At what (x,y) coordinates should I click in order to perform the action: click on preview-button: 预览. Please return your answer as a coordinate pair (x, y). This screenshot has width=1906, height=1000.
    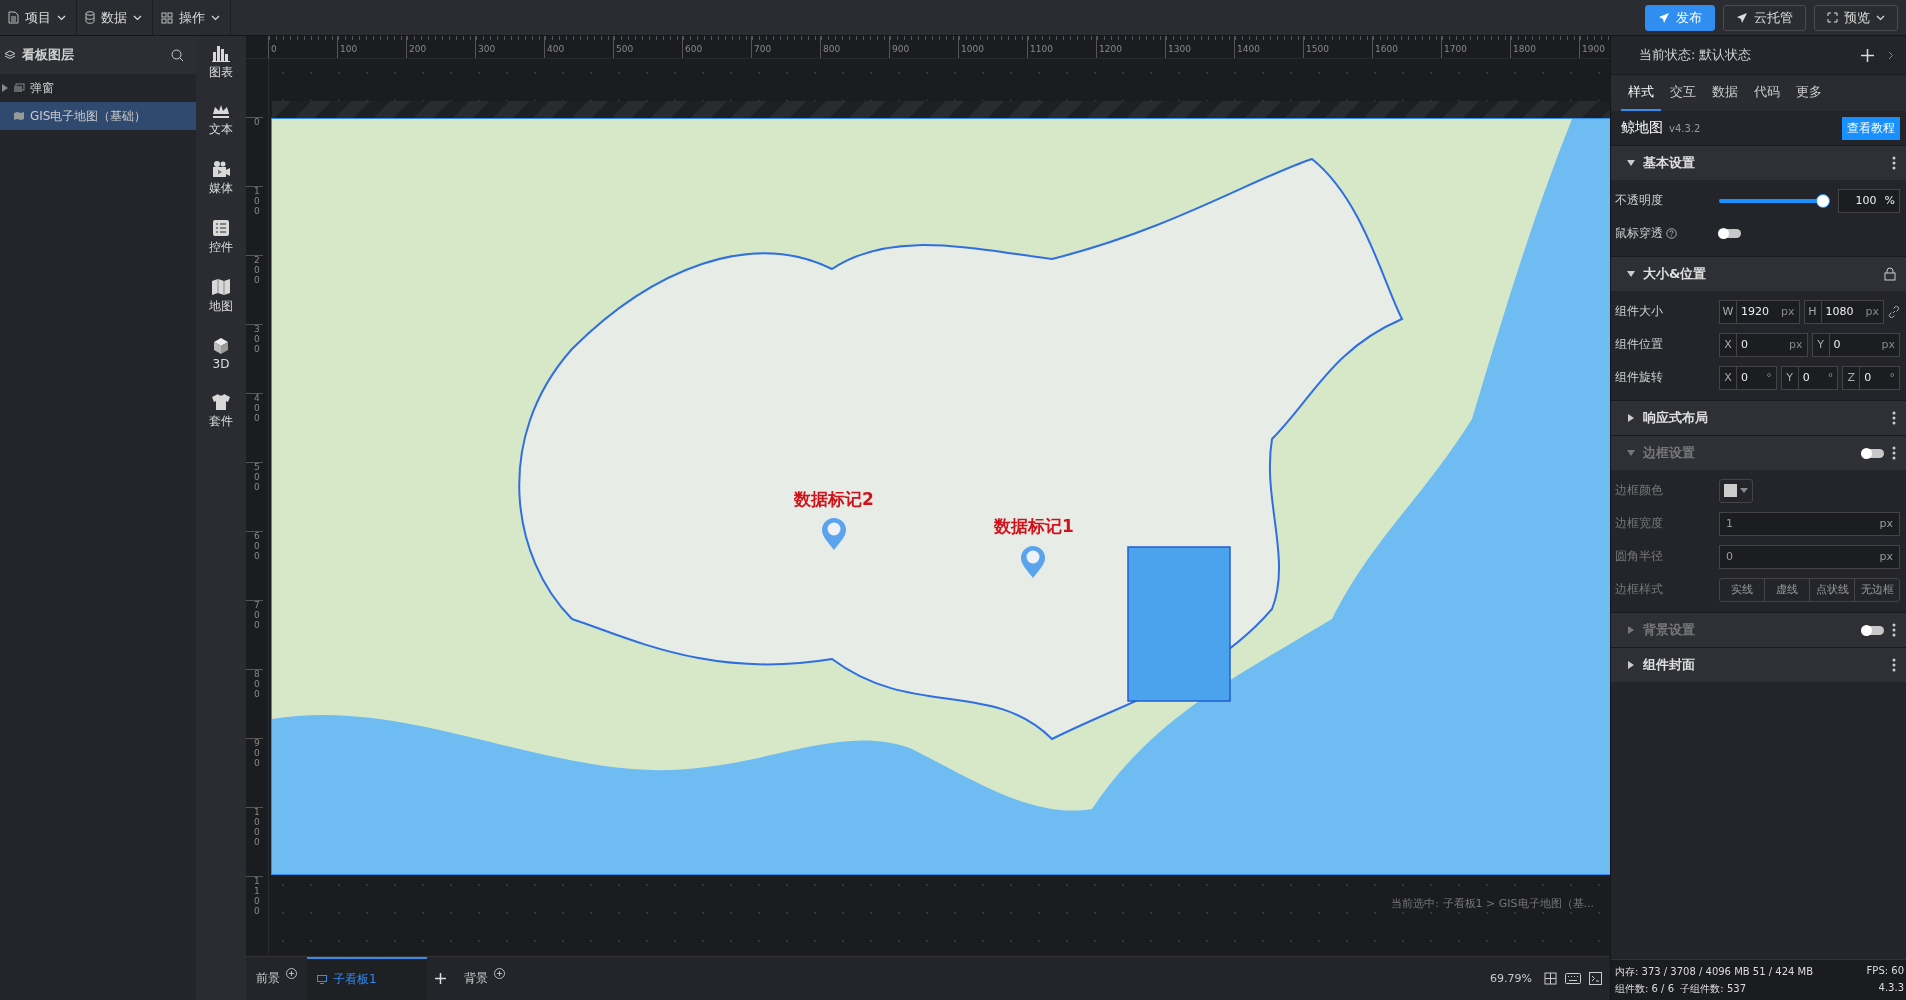
    Looking at the image, I should click on (1856, 17).